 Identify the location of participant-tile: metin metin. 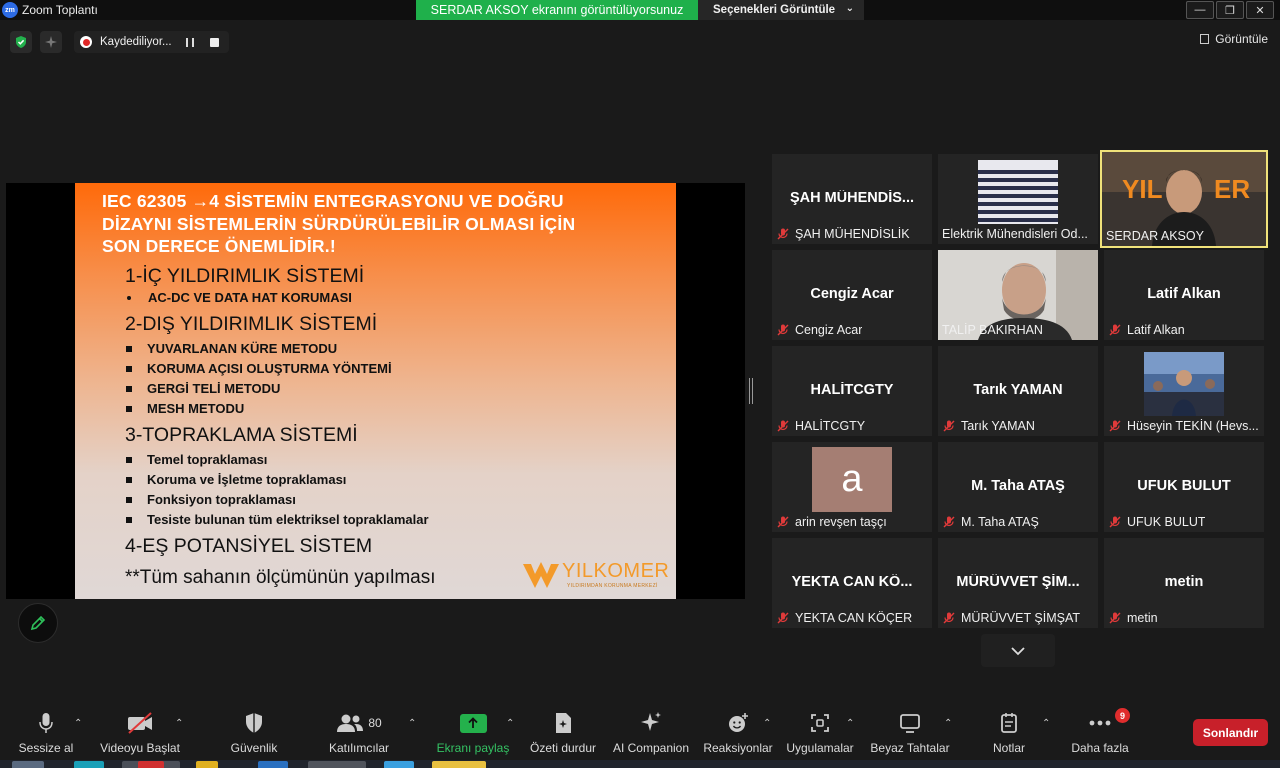
(1184, 583).